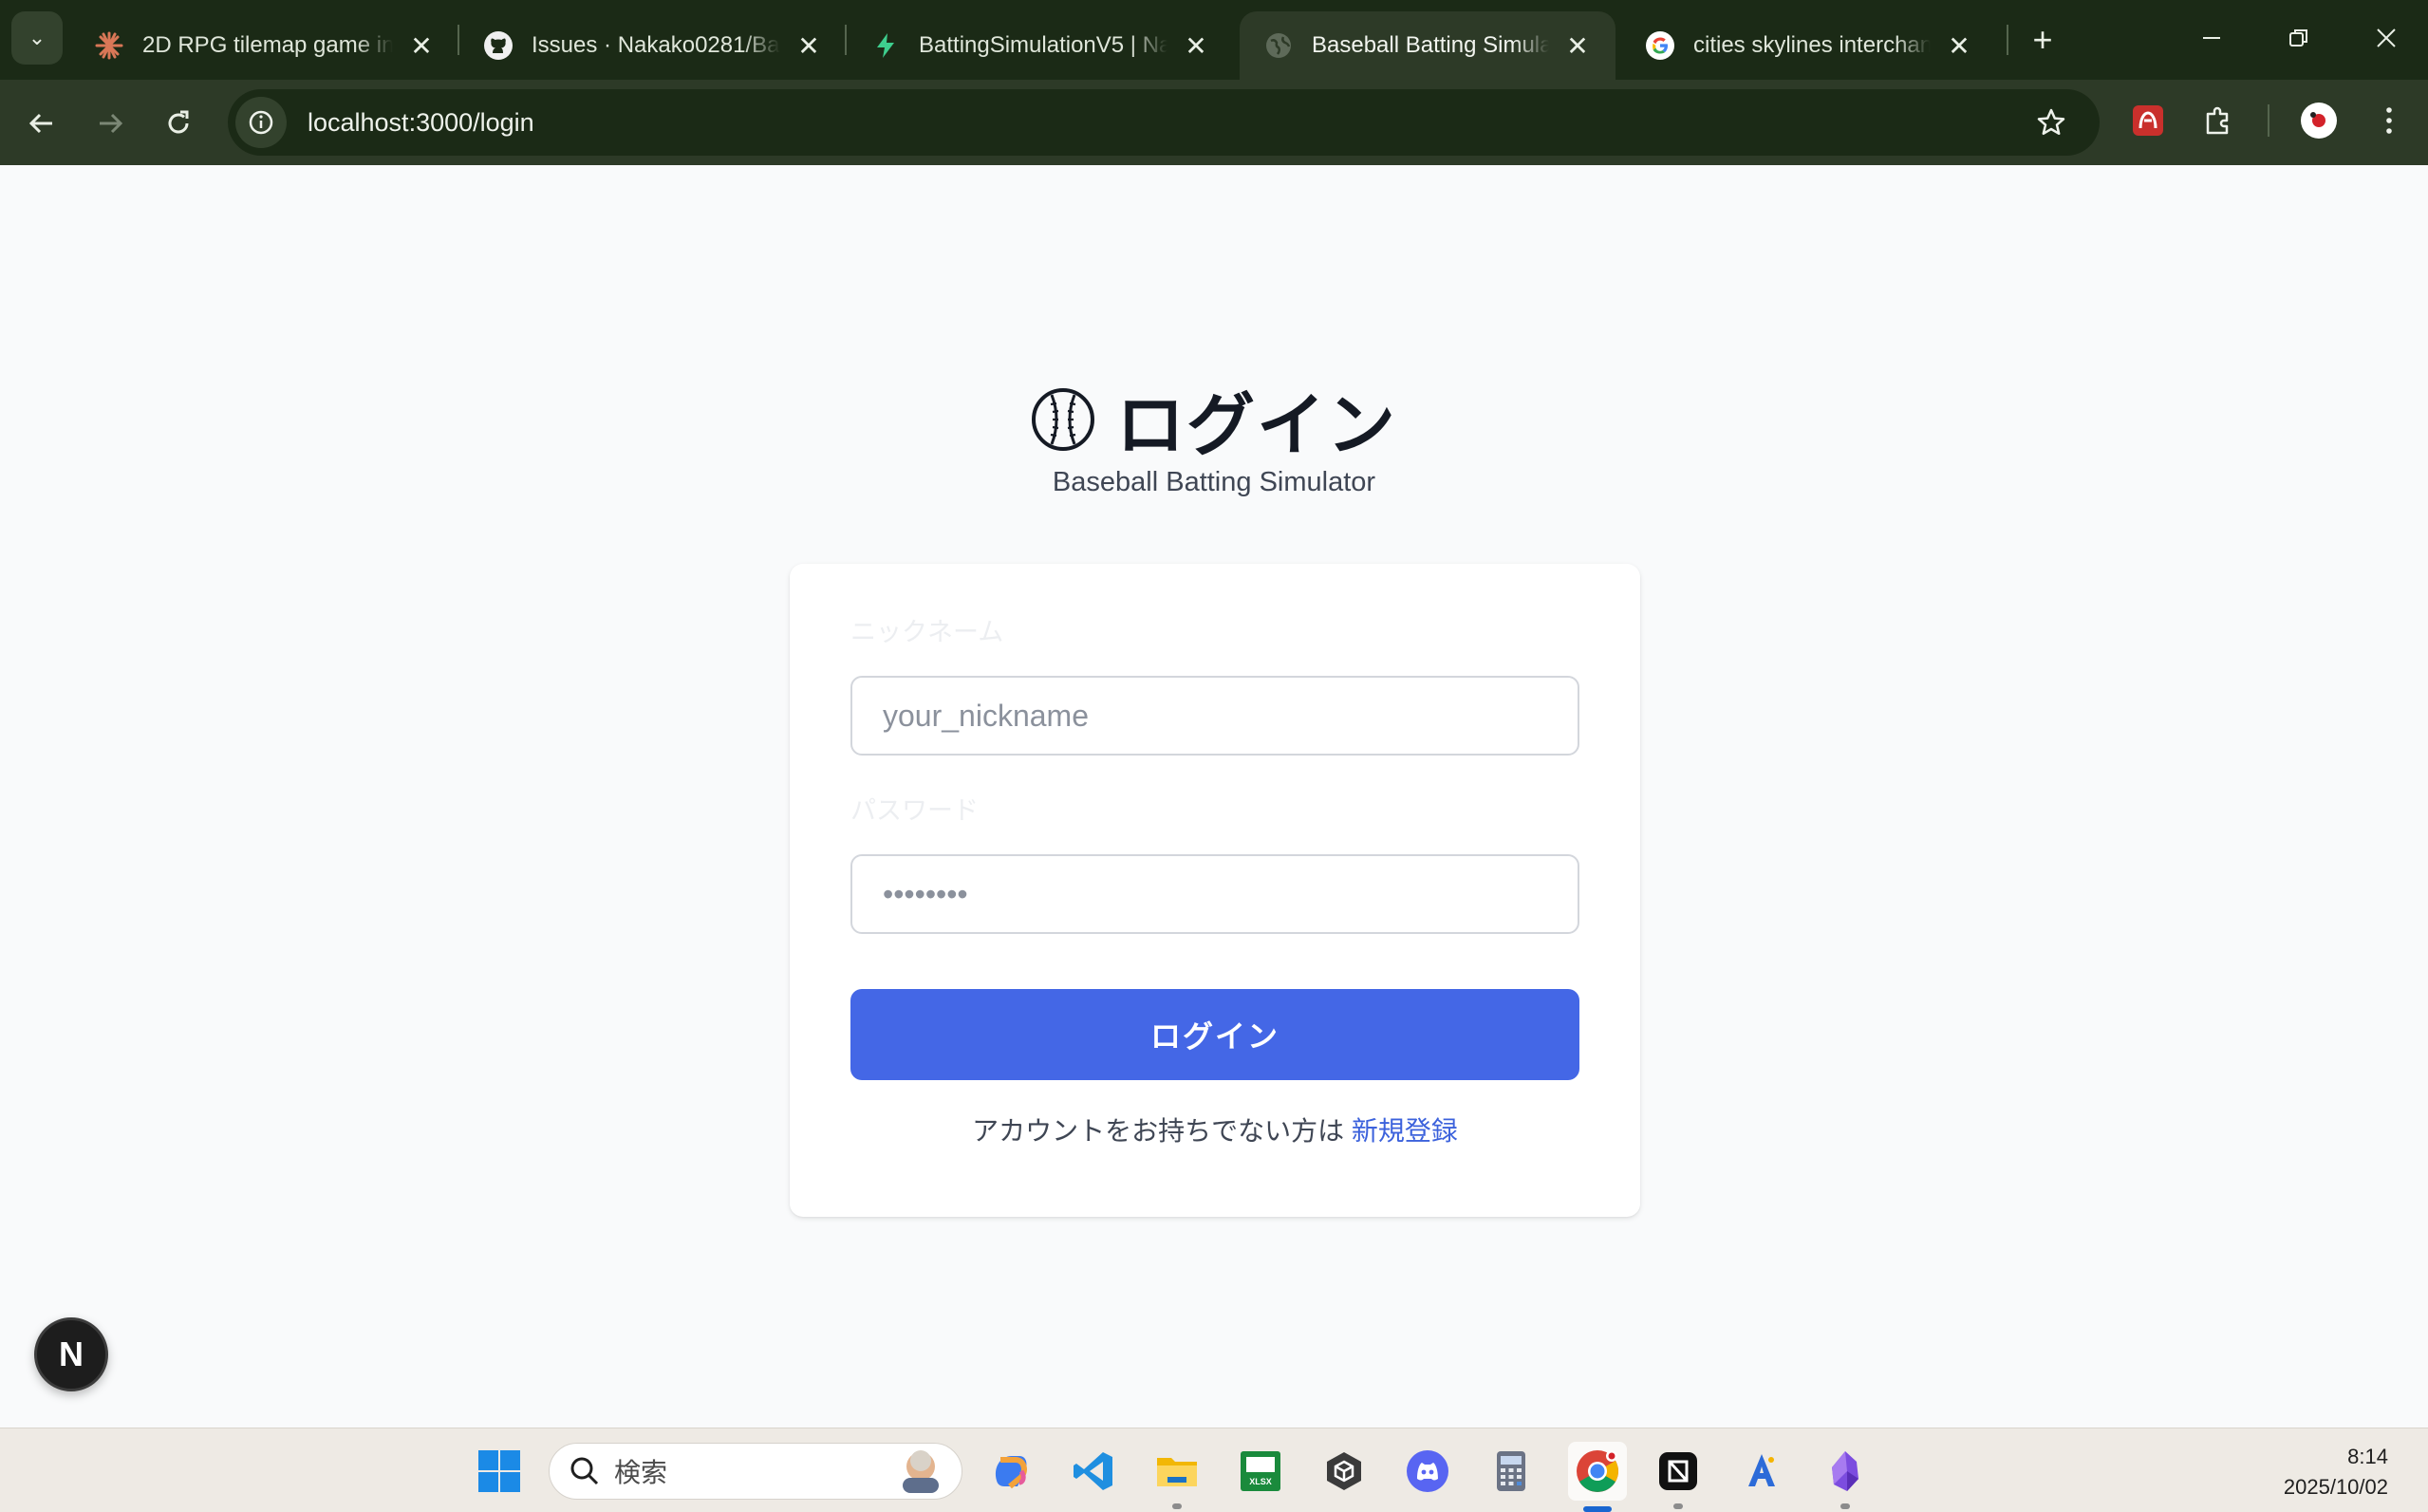 The image size is (2428, 1512). What do you see at coordinates (1660, 45) in the screenshot?
I see `google-icon` at bounding box center [1660, 45].